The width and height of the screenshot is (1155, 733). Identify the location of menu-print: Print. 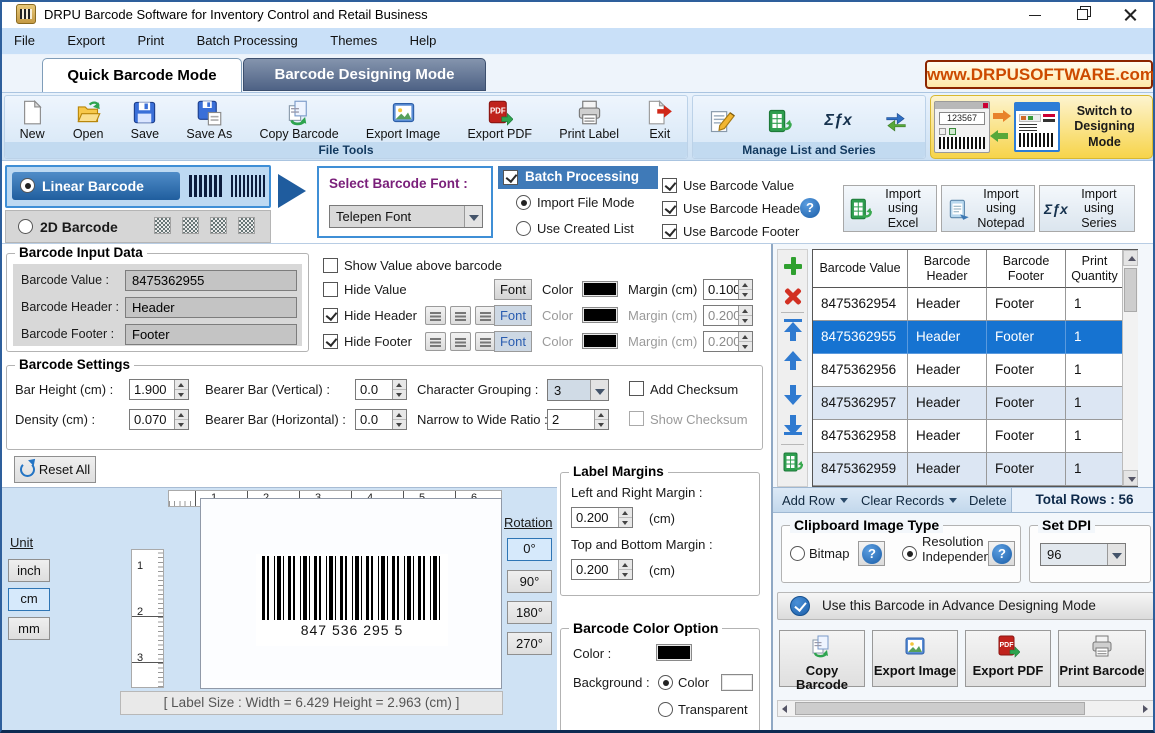
(150, 41).